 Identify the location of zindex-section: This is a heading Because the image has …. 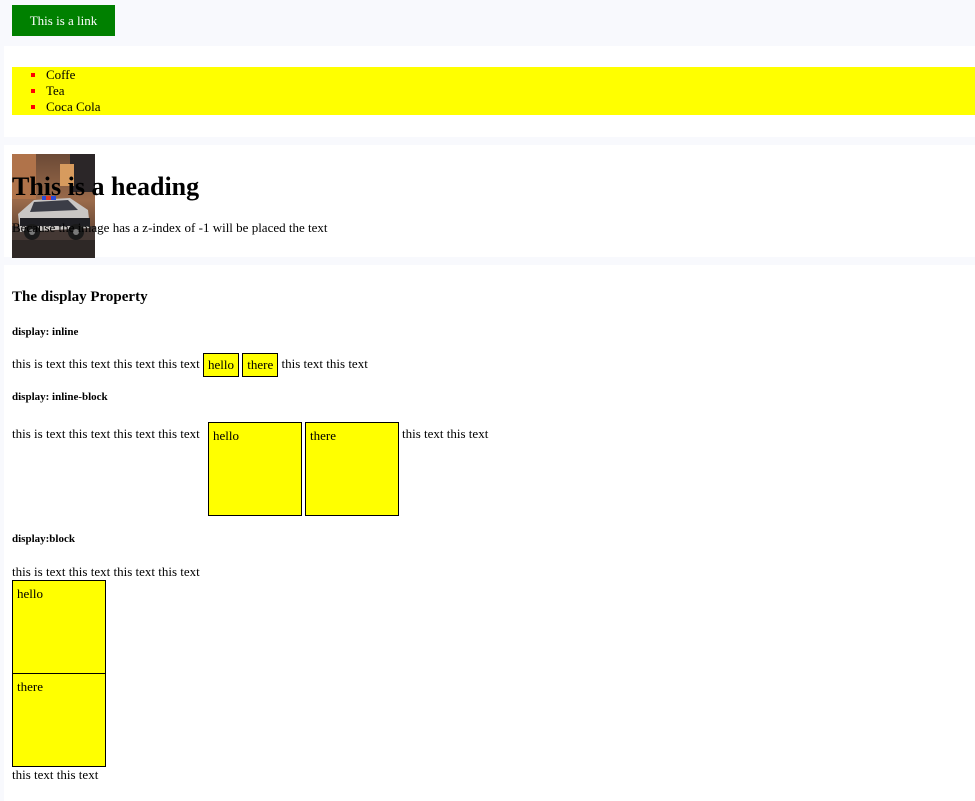
(489, 201).